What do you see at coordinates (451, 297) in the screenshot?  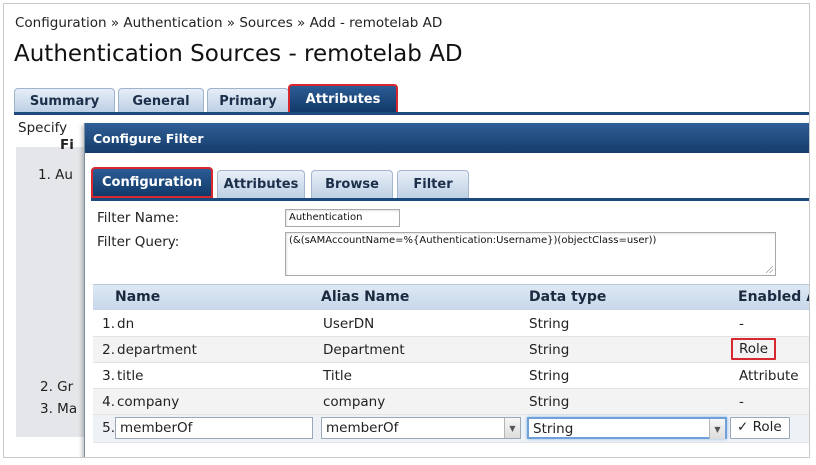 I see `attributes-table-header: Name Alias Name Data type Enabled A` at bounding box center [451, 297].